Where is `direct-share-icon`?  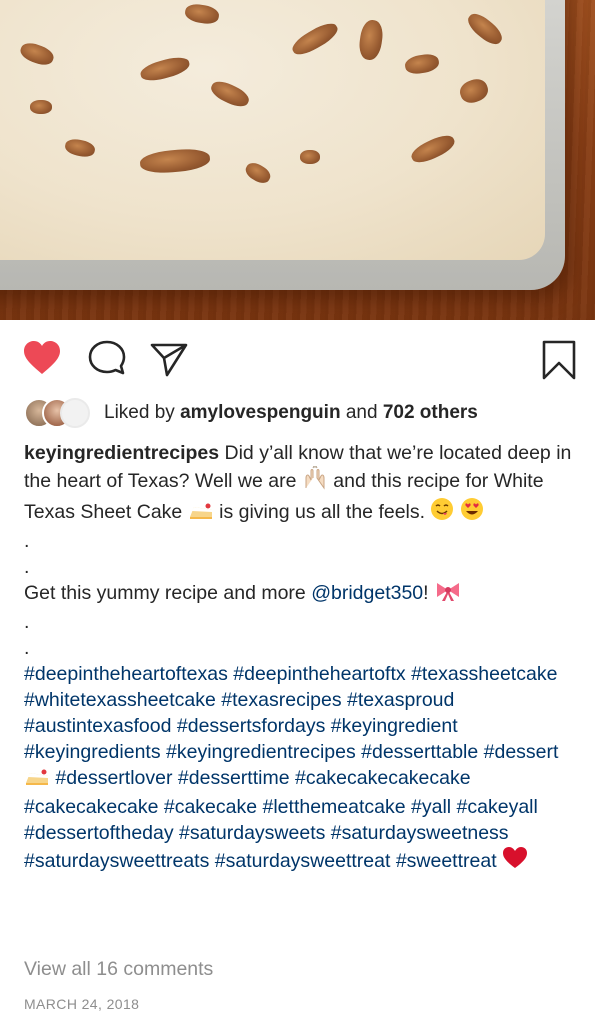 direct-share-icon is located at coordinates (169, 360).